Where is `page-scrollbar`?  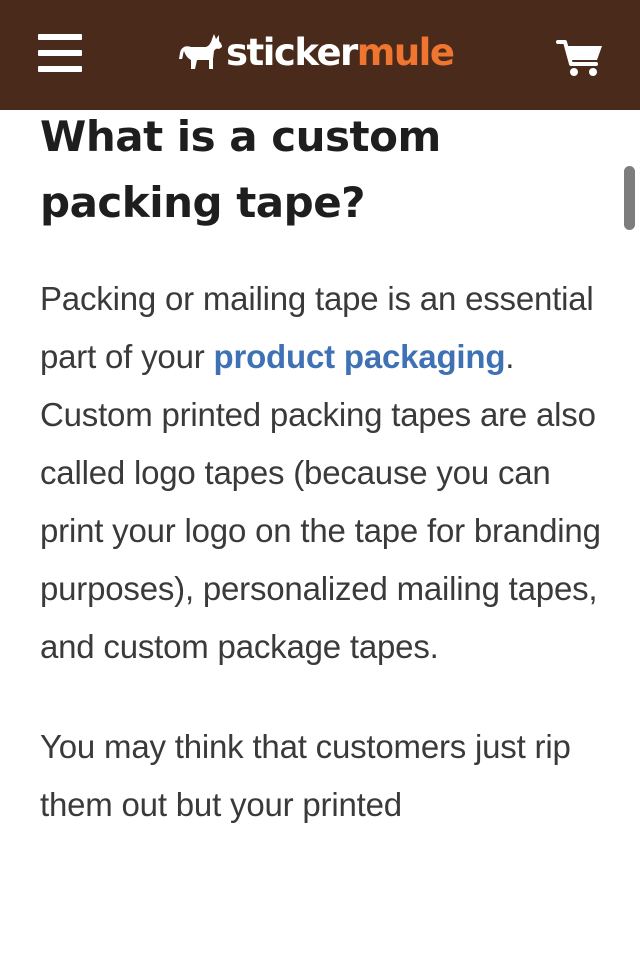
page-scrollbar is located at coordinates (629, 198).